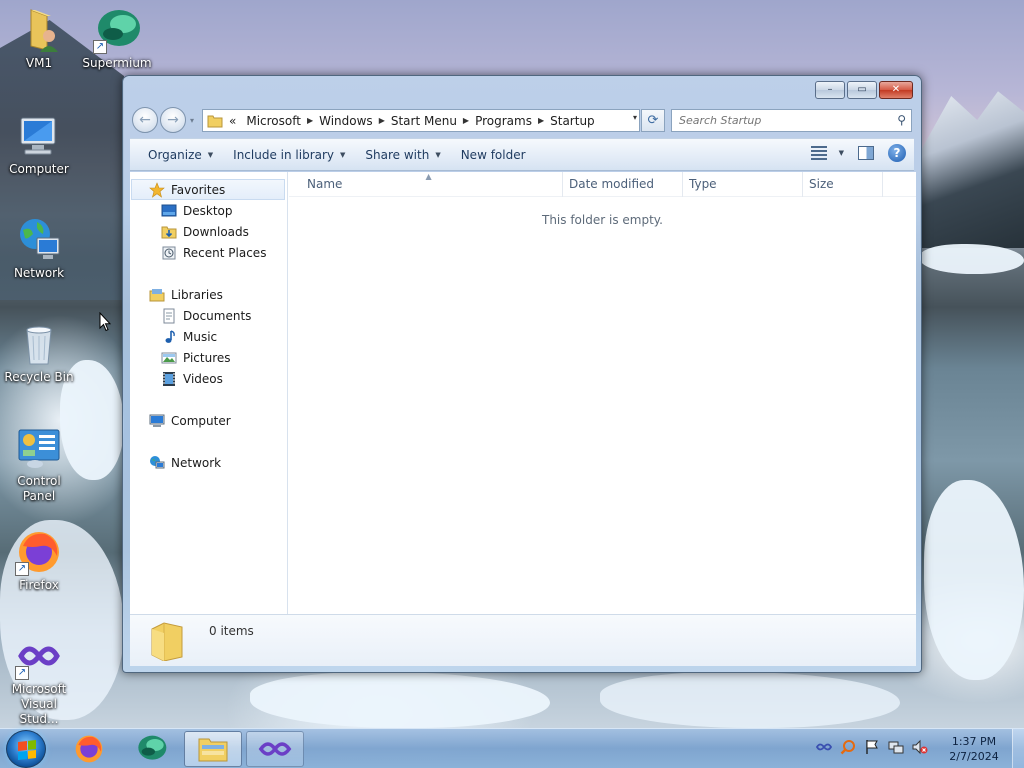 This screenshot has width=1024, height=768. Describe the element at coordinates (145, 120) in the screenshot. I see `back-button: ←` at that location.